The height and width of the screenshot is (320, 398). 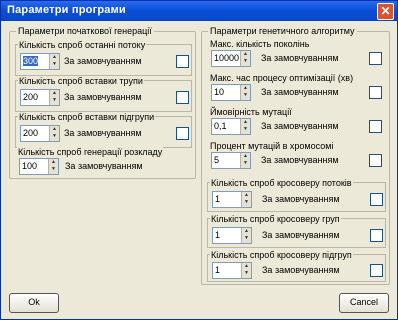 What do you see at coordinates (81, 81) in the screenshot?
I see `field-label: Кількість спроб вставки трупи` at bounding box center [81, 81].